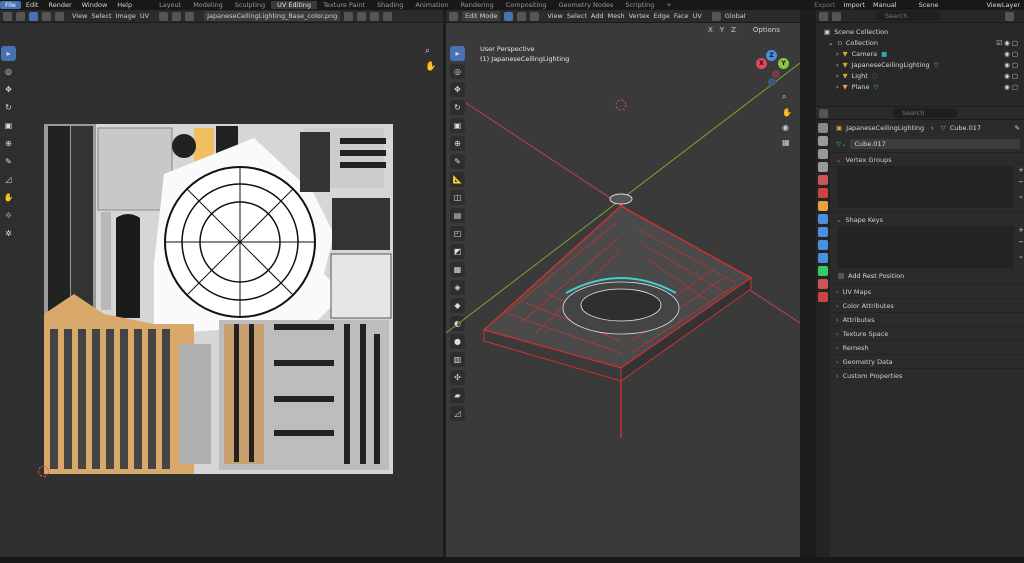 The height and width of the screenshot is (563, 1024). Describe the element at coordinates (294, 5) in the screenshot. I see `tab-uv-editing: UV Editing` at that location.